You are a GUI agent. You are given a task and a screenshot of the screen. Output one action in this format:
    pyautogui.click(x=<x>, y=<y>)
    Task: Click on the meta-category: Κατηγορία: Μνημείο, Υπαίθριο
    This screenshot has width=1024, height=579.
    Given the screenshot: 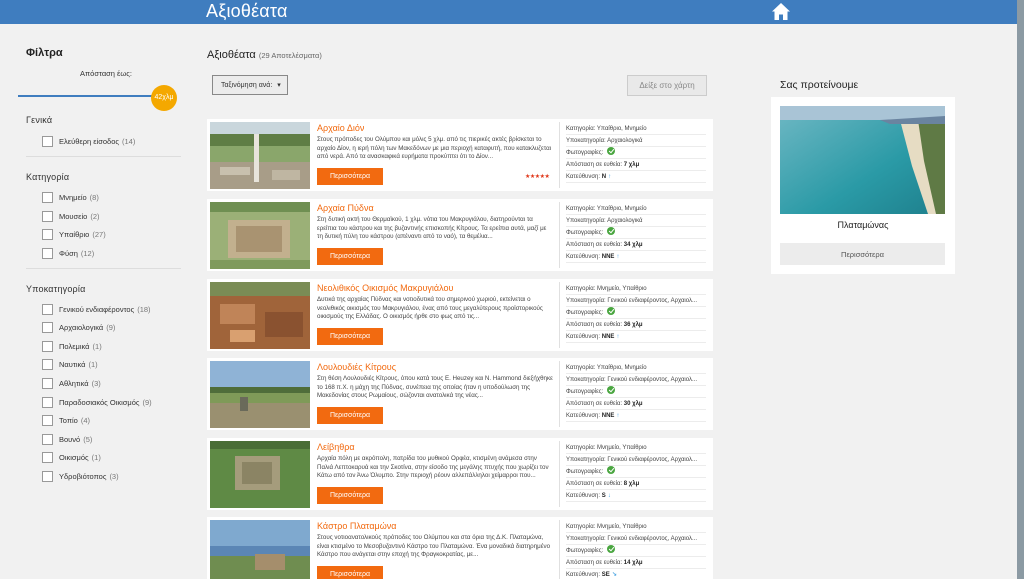 What is the action you would take?
    pyautogui.click(x=636, y=448)
    